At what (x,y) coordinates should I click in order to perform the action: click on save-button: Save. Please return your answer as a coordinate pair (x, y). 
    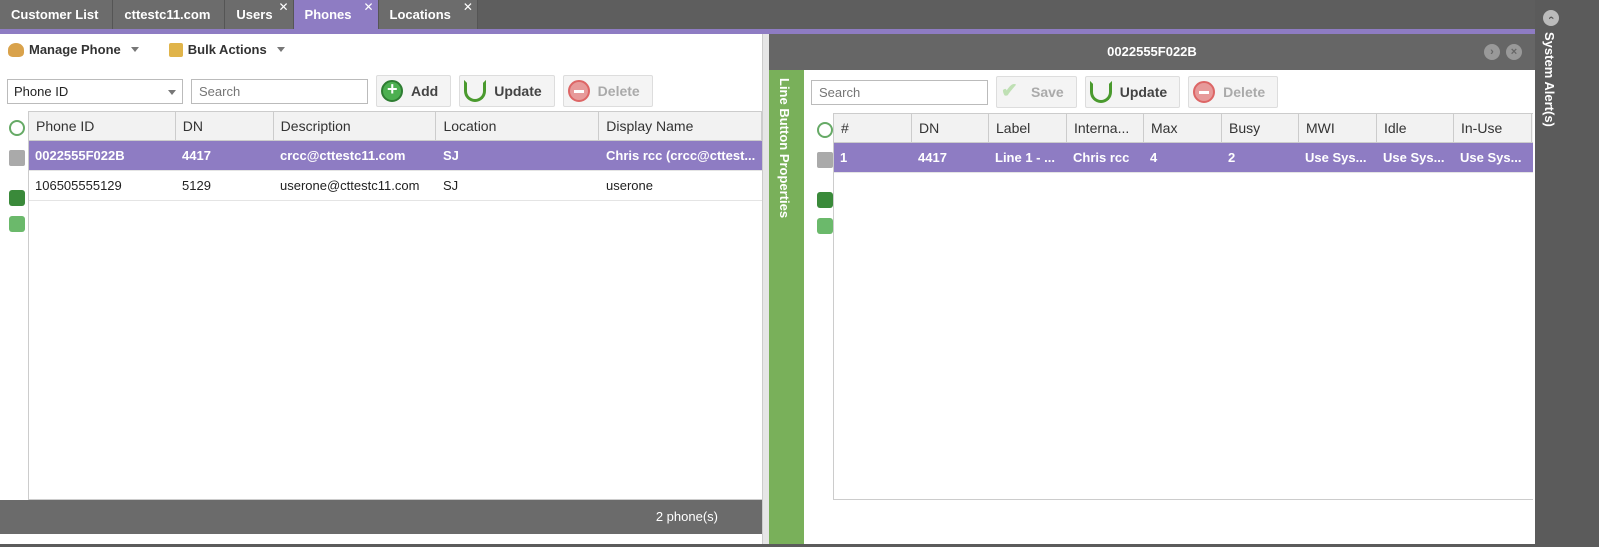
    Looking at the image, I should click on (1036, 92).